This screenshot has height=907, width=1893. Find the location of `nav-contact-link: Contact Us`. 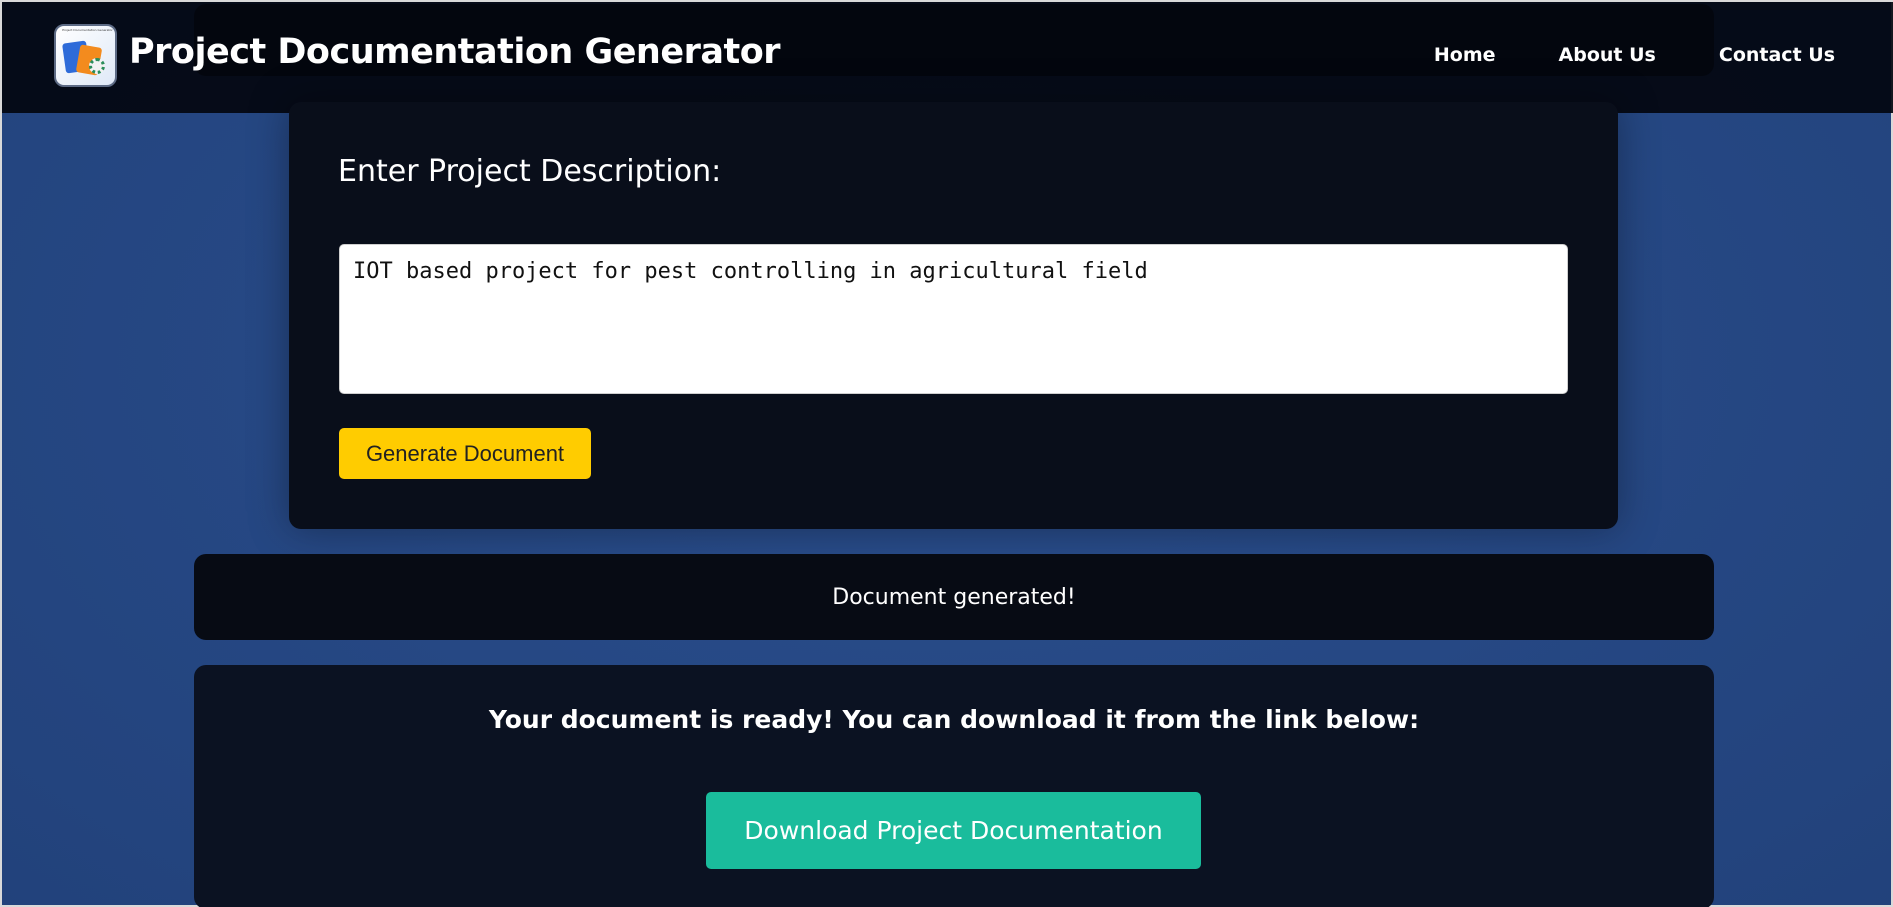

nav-contact-link: Contact Us is located at coordinates (1777, 55).